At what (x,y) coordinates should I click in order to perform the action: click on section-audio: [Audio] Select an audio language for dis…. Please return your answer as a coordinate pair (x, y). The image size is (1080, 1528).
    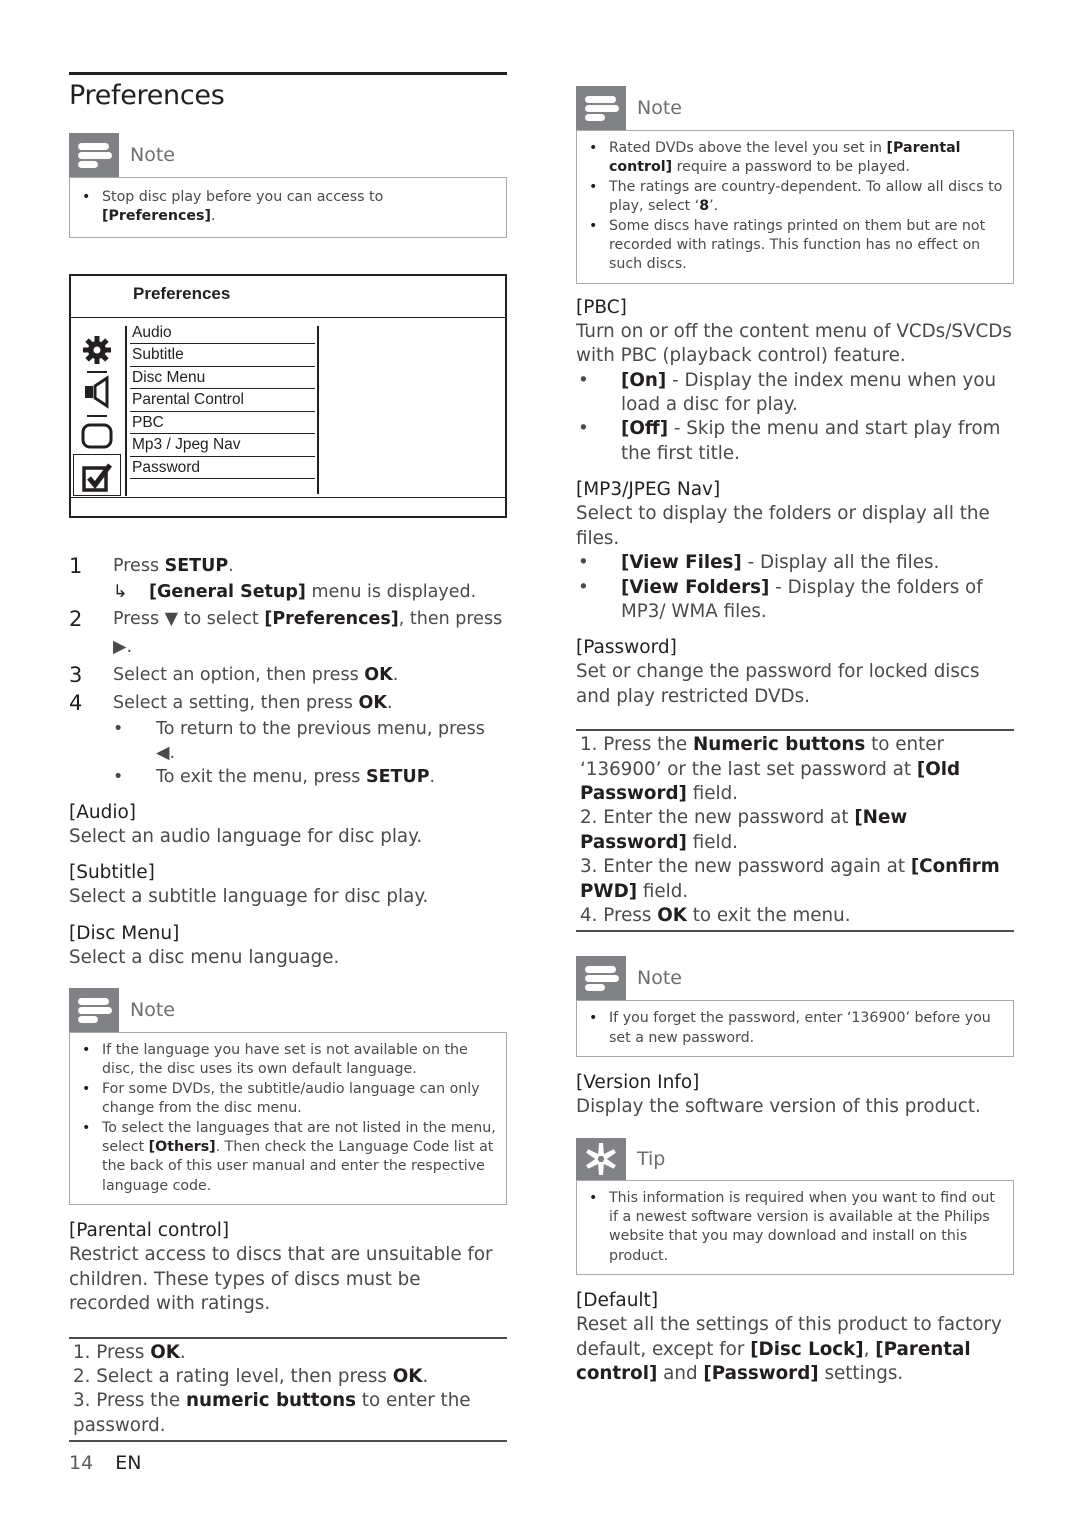
    Looking at the image, I should click on (246, 824).